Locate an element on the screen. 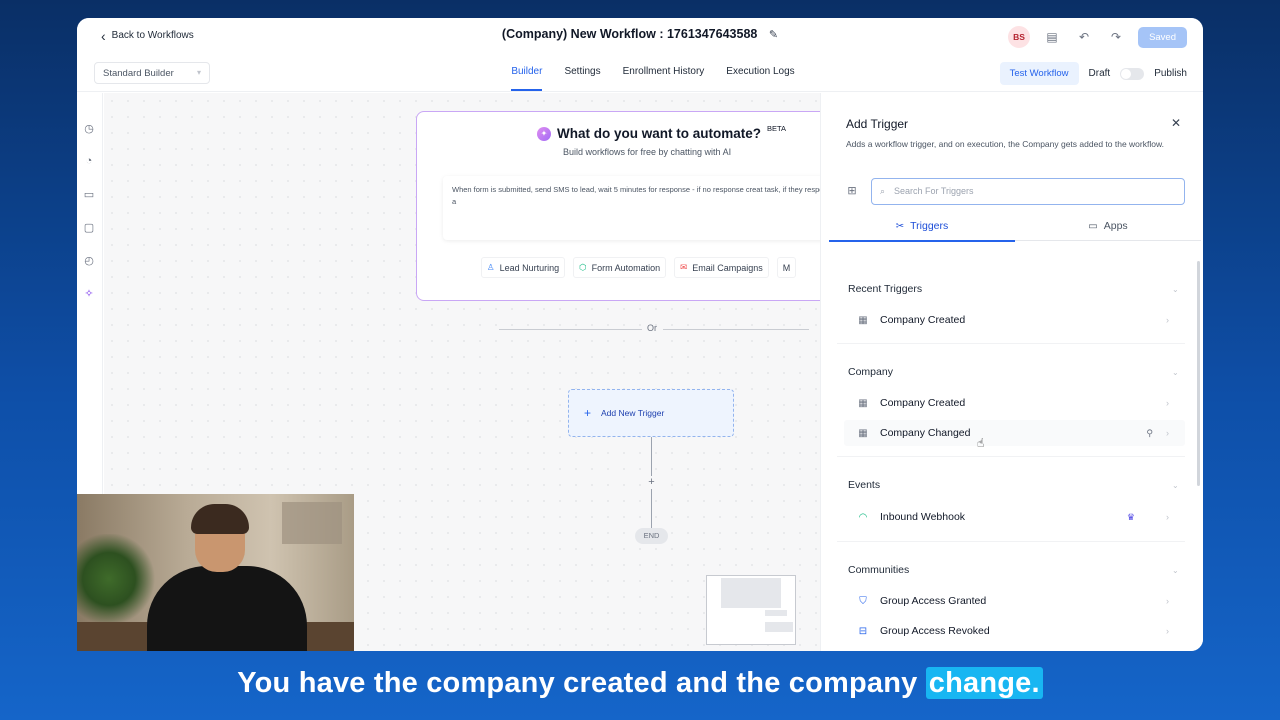  trigger-search-input: ⌕ Search For Triggers is located at coordinates (1028, 191).